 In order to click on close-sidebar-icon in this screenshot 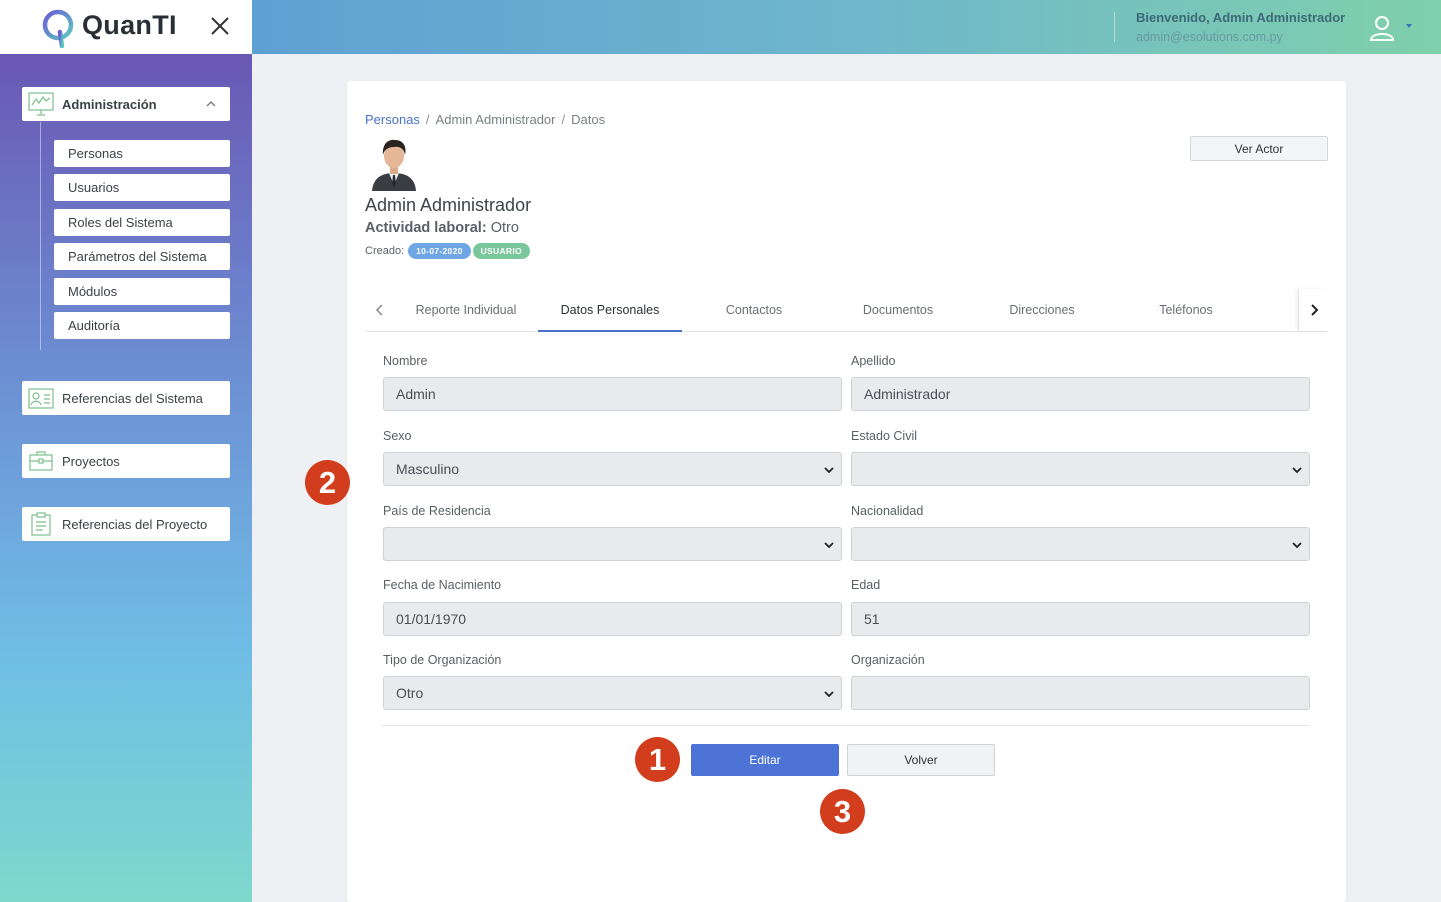, I will do `click(220, 26)`.